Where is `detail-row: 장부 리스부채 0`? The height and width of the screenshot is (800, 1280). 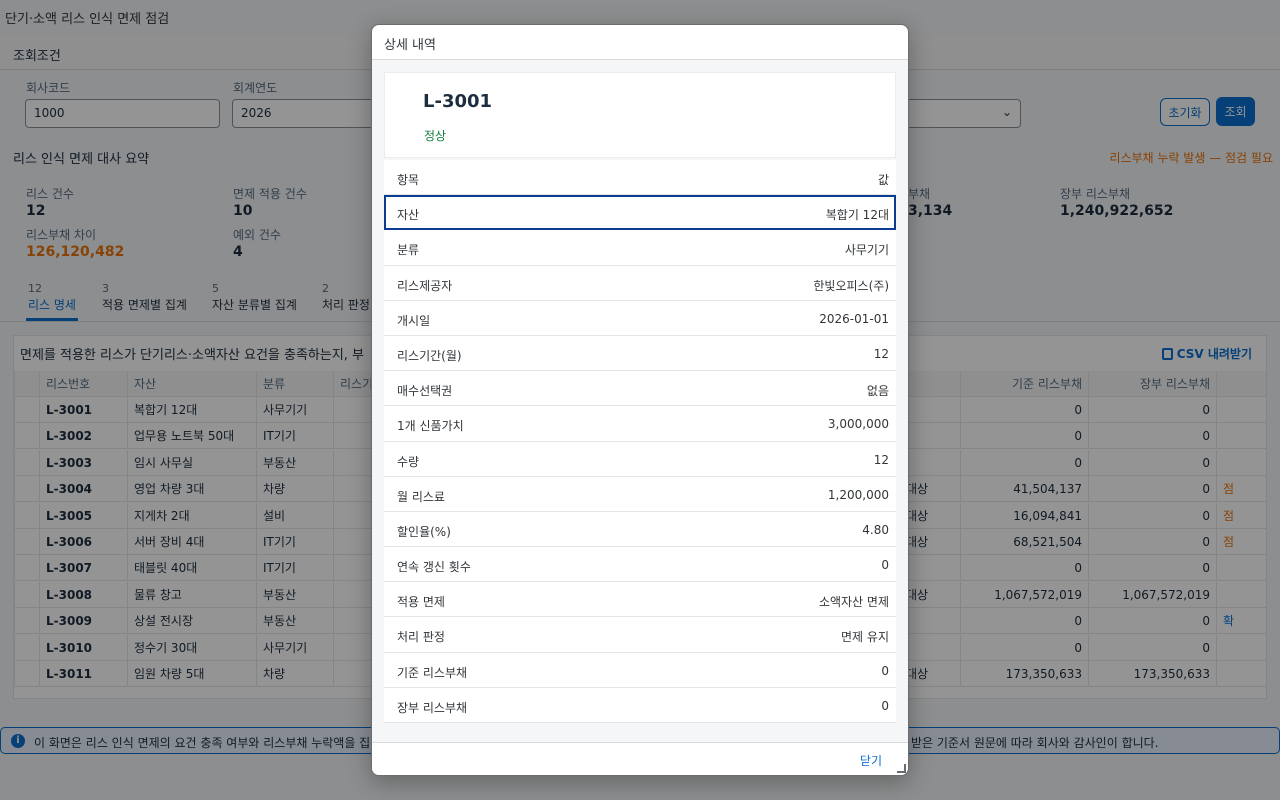
detail-row: 장부 리스부채 0 is located at coordinates (640, 705).